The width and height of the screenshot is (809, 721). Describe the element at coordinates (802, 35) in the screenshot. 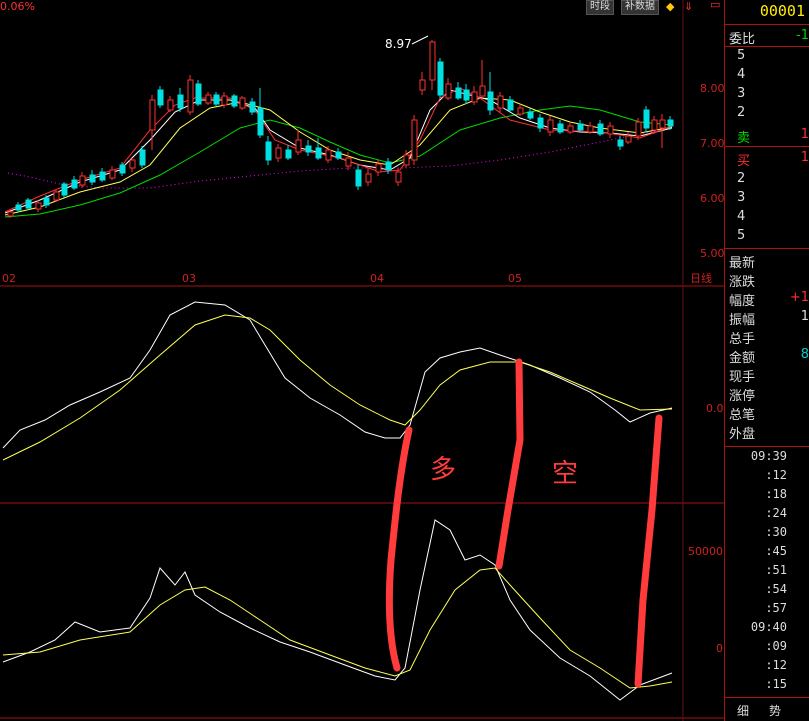

I see `weibi-value: -1` at that location.